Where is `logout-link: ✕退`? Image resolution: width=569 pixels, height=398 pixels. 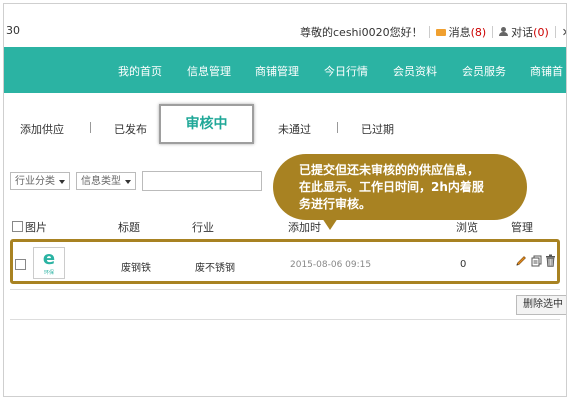
logout-link: ✕退 is located at coordinates (564, 32).